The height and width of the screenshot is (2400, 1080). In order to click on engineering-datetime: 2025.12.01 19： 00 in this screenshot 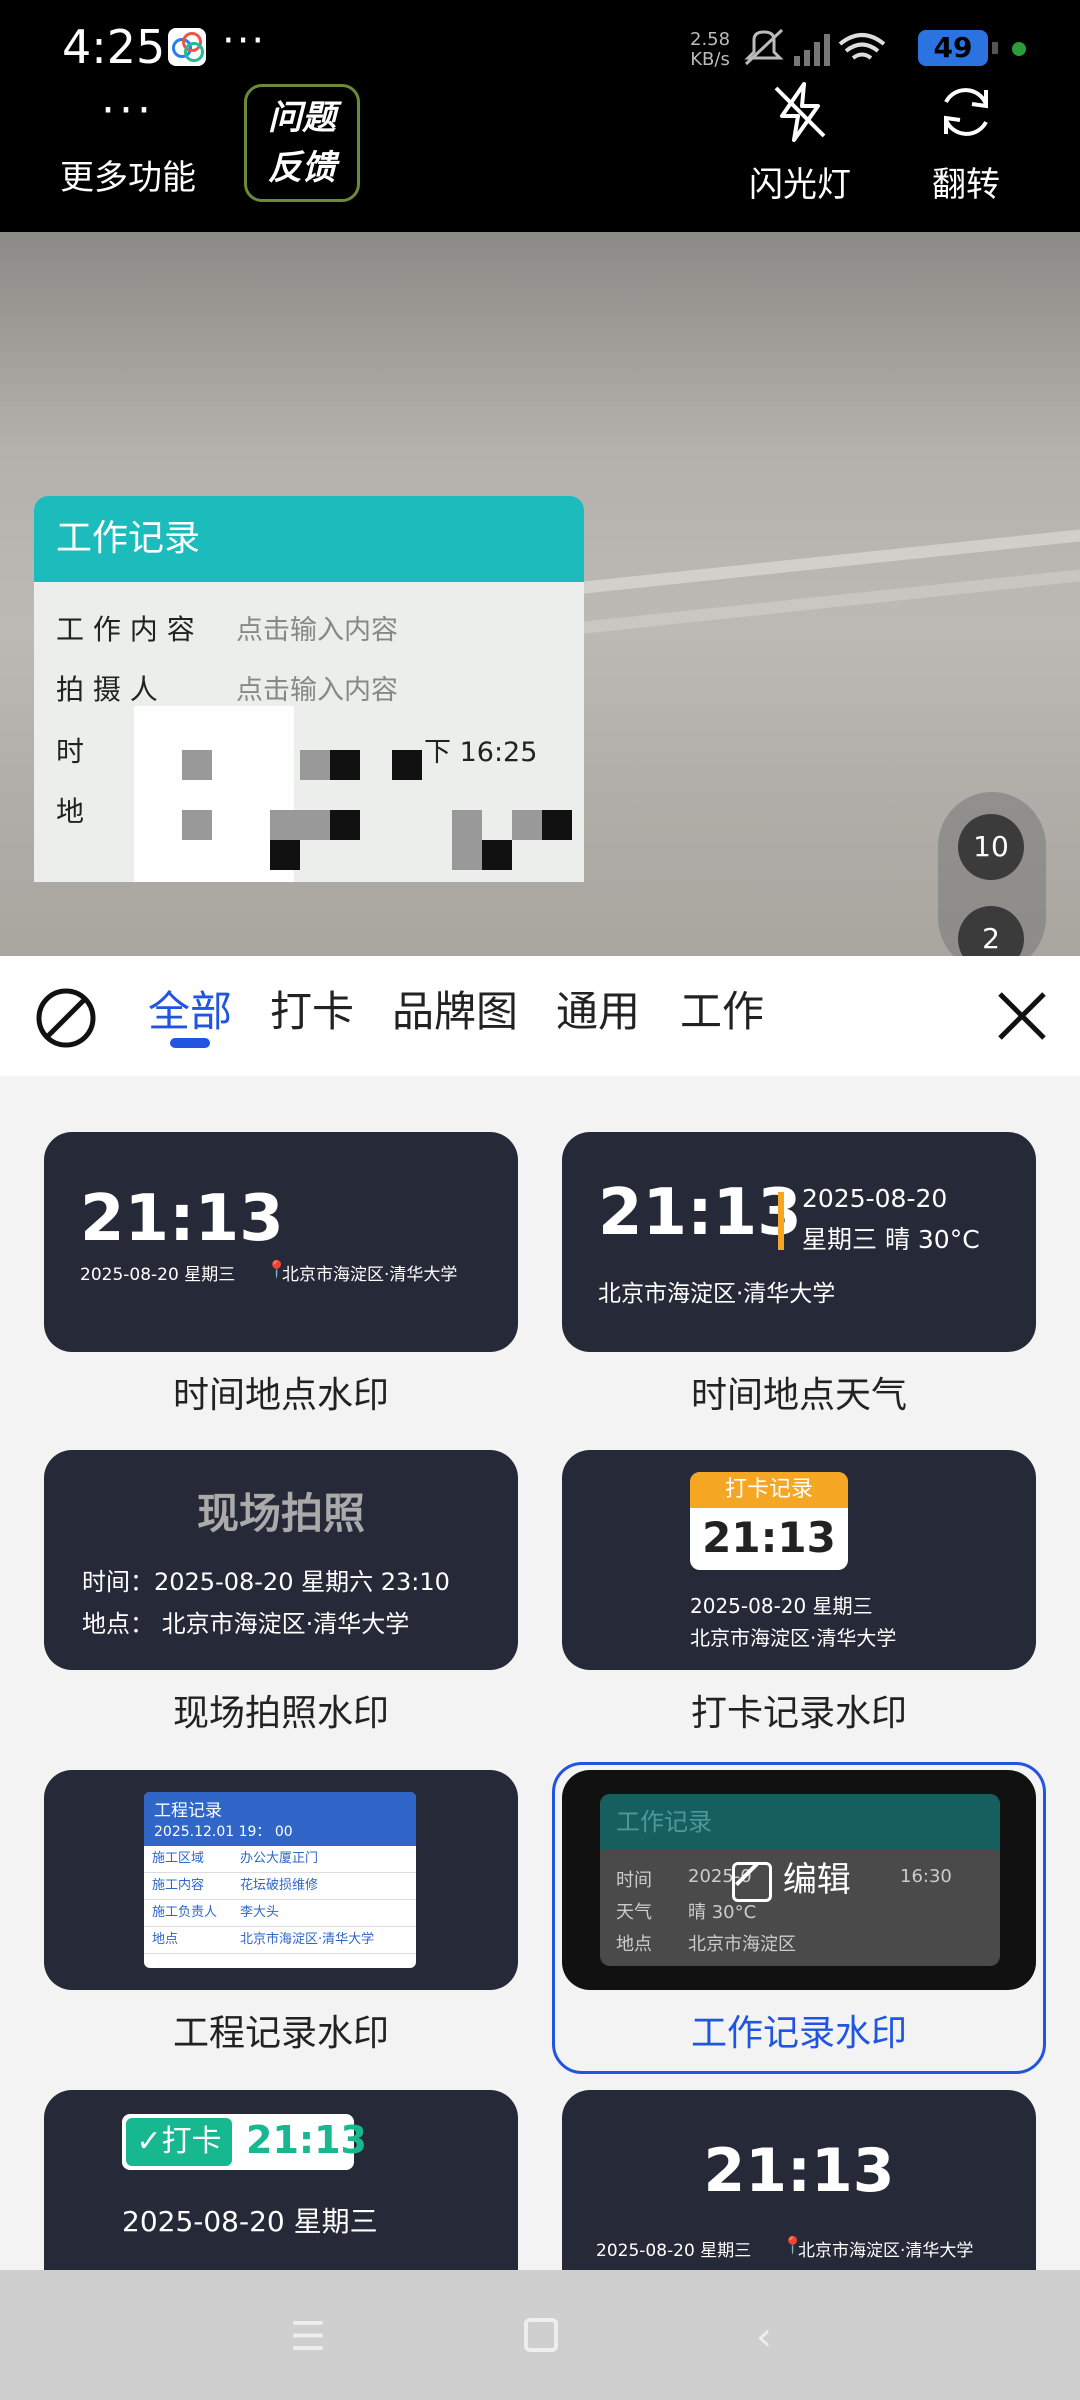, I will do `click(223, 1832)`.